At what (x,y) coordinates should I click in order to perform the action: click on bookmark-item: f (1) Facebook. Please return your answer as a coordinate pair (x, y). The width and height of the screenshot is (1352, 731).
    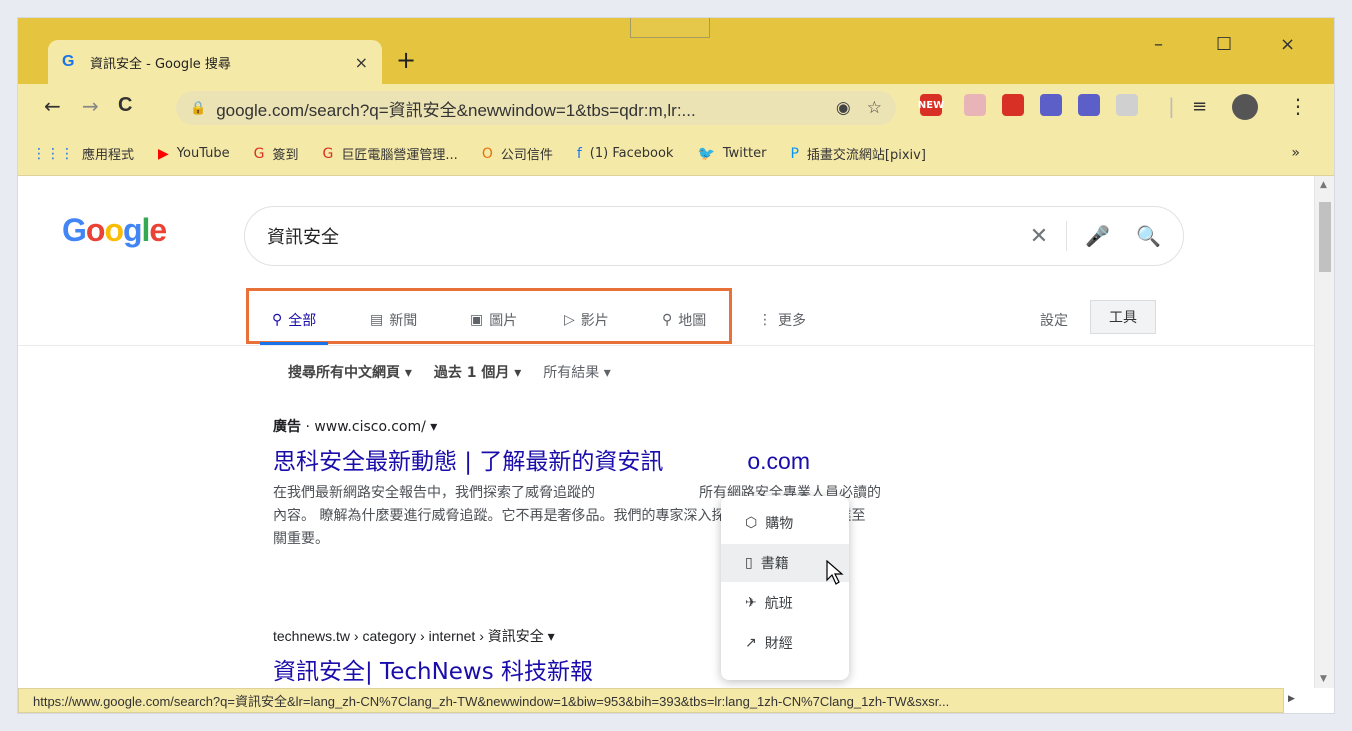
    Looking at the image, I should click on (625, 154).